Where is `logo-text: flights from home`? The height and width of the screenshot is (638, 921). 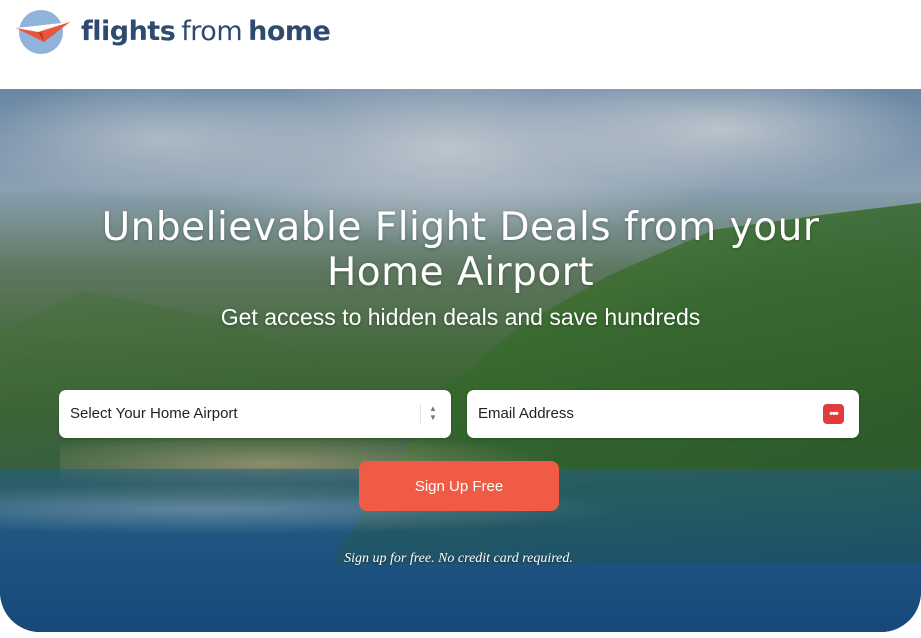 logo-text: flights from home is located at coordinates (206, 31).